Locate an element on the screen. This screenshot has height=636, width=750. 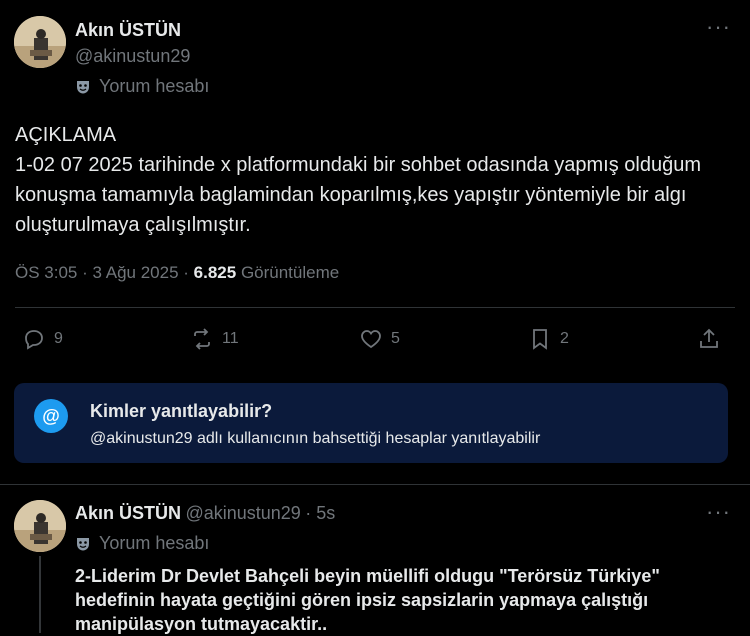
tweet-date: 3 Ağu 2025 is located at coordinates (136, 272).